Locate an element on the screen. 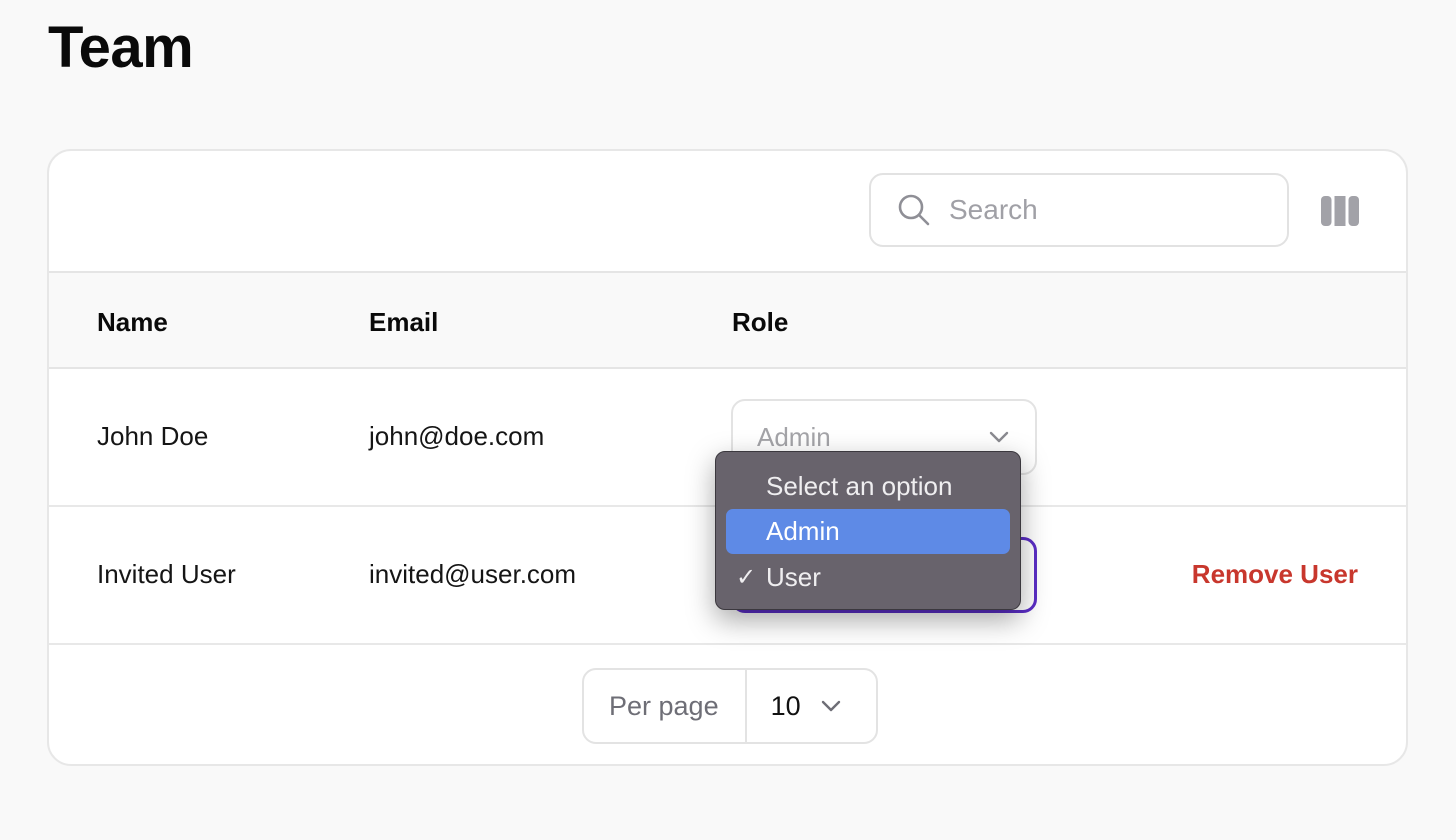 Image resolution: width=1456 pixels, height=840 pixels. per-page-label: Per page is located at coordinates (665, 706).